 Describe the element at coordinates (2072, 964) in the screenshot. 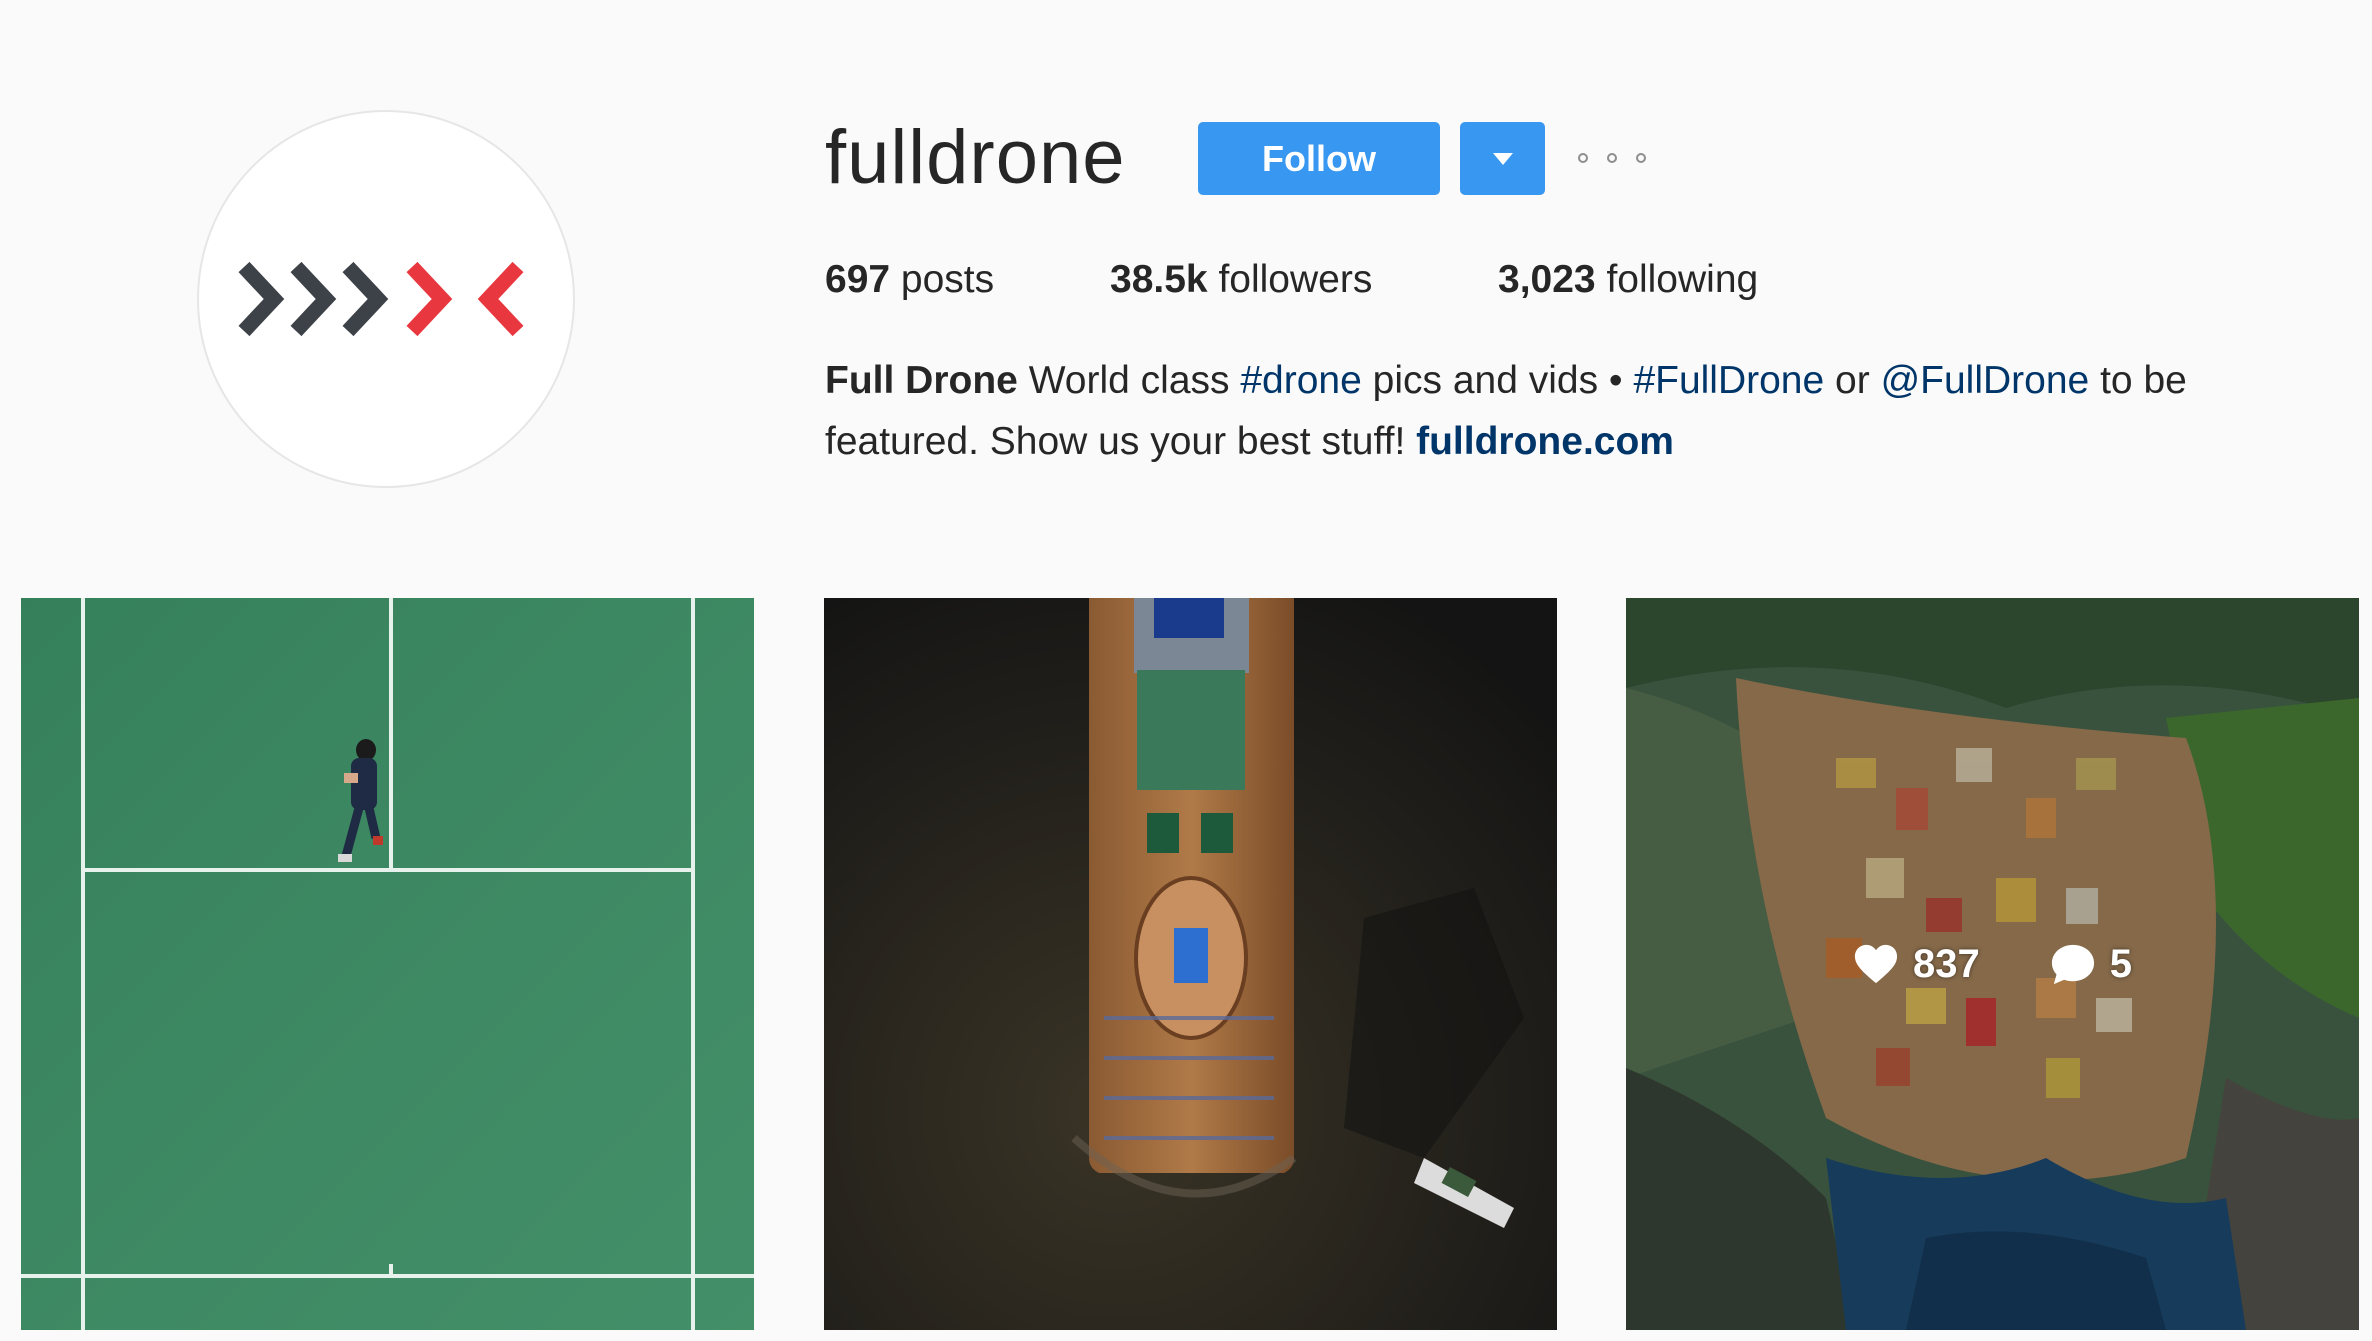

I see `comment-bubble-icon` at that location.